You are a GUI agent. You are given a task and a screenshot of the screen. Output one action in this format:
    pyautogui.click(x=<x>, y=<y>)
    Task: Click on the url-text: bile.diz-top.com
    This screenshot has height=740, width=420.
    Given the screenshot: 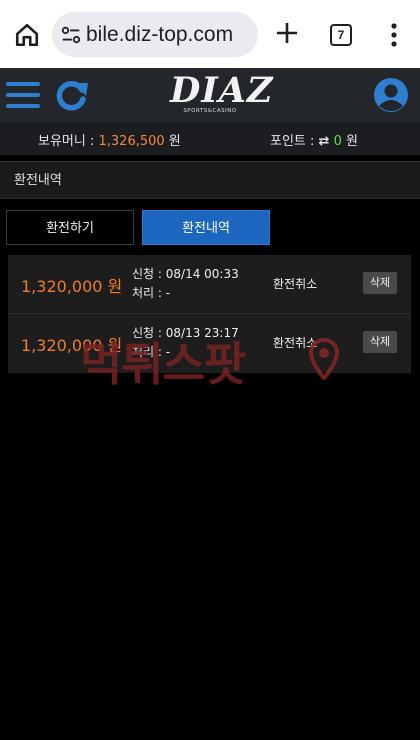 What is the action you would take?
    pyautogui.click(x=159, y=34)
    